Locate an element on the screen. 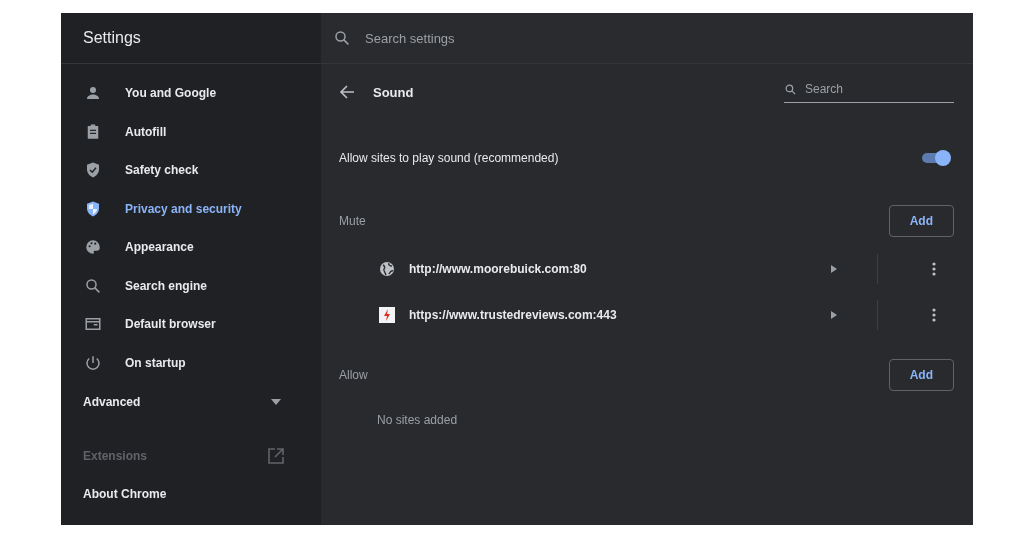 The height and width of the screenshot is (538, 1024). toggle-switch is located at coordinates (935, 158).